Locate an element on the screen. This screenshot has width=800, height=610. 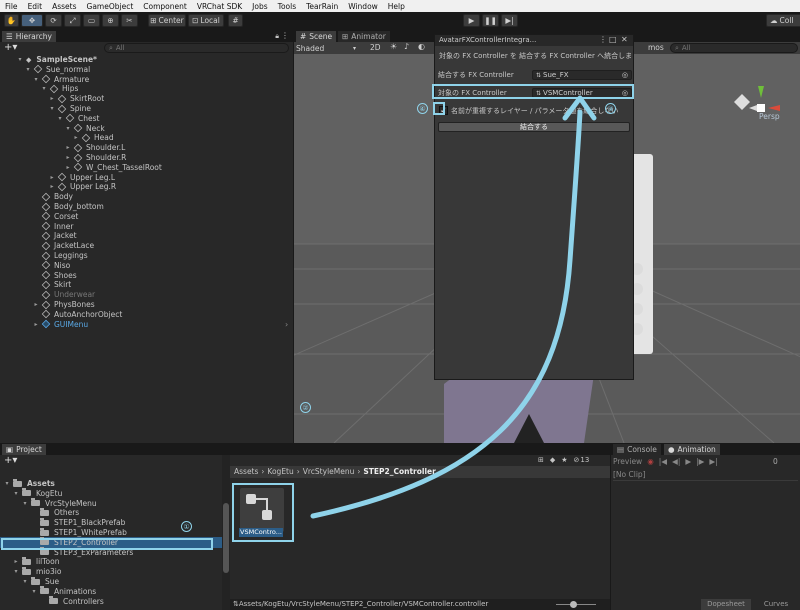
menu-item-help: Help is located at coordinates (396, 6).